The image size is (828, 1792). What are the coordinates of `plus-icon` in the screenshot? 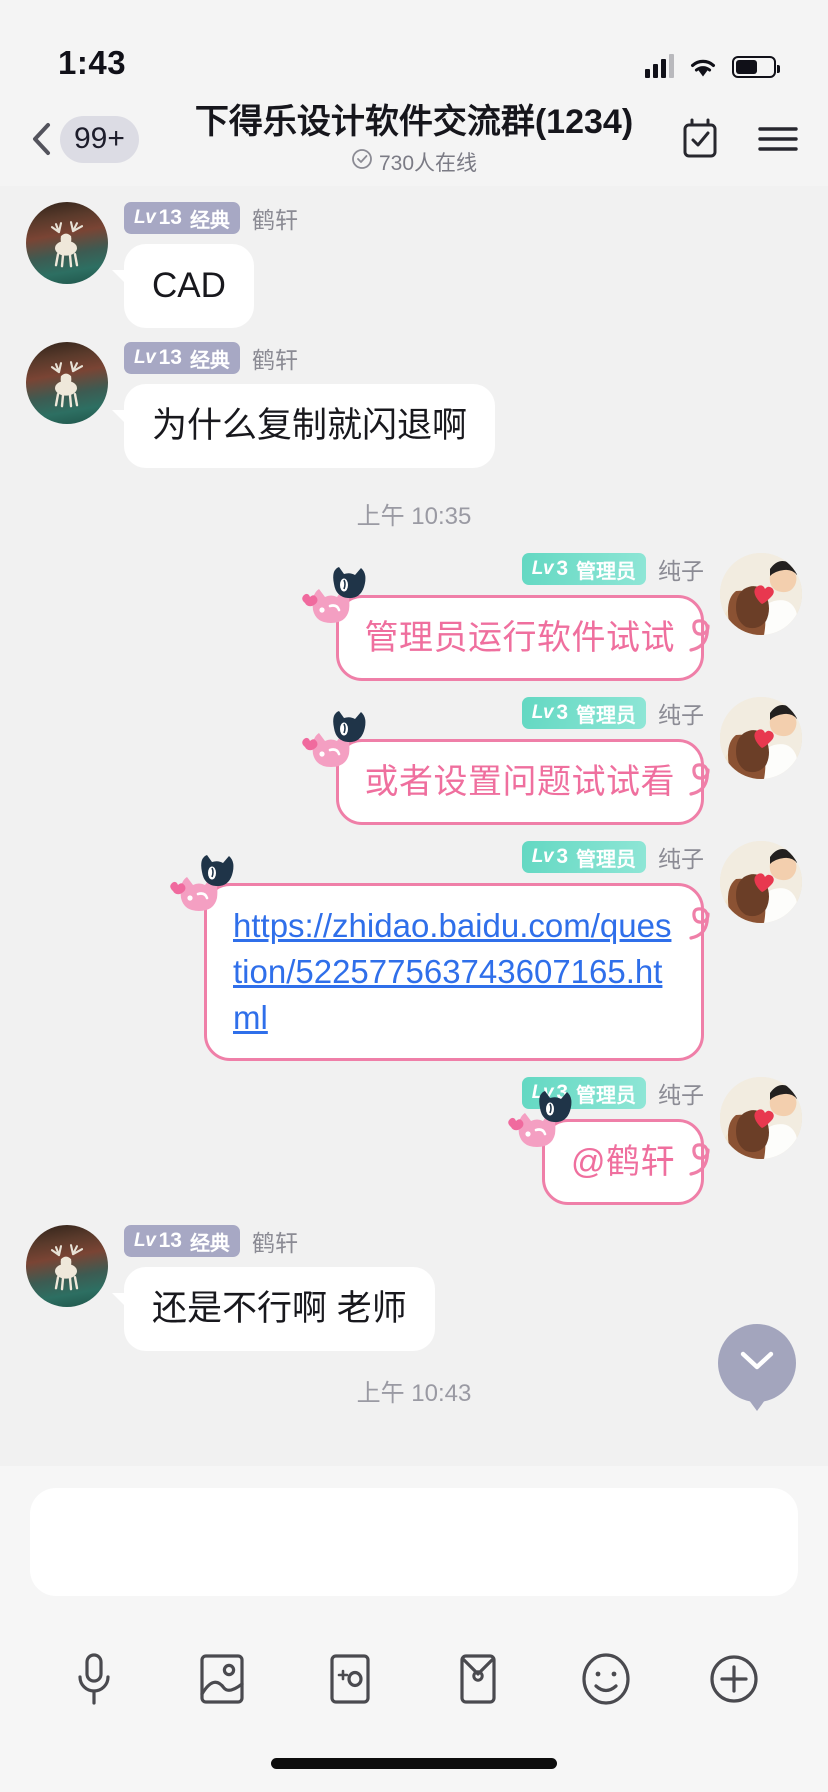 It's located at (734, 1679).